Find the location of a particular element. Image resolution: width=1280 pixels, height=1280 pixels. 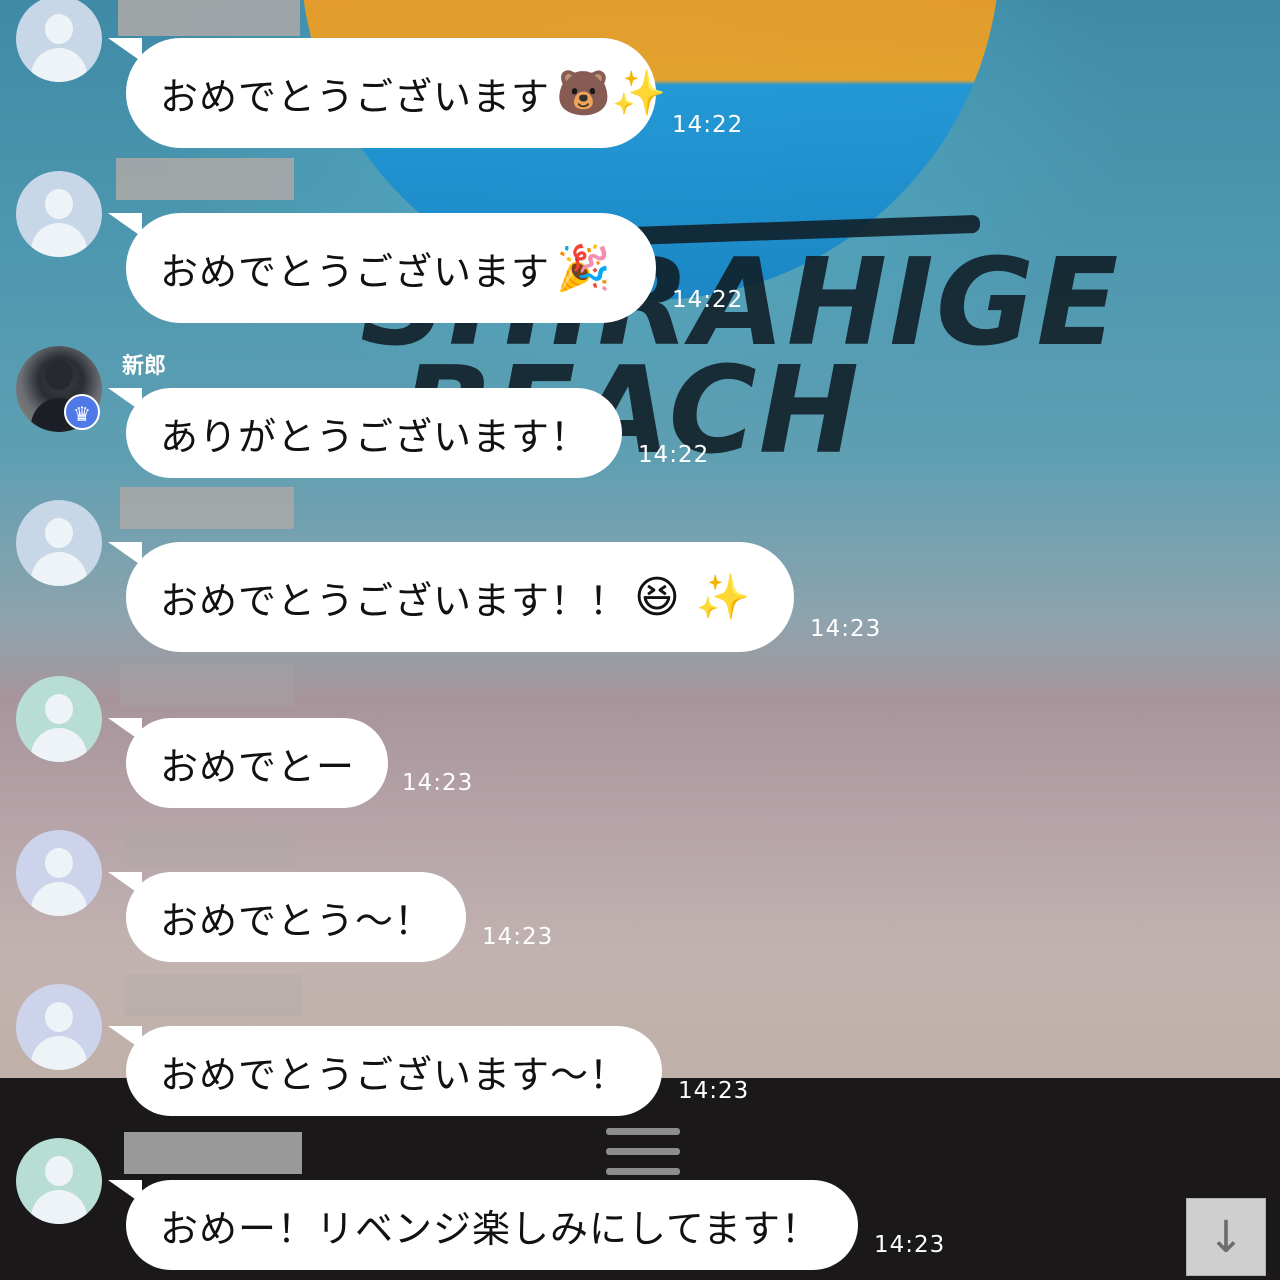

message-text: おめでとうございます〜！ is located at coordinates (394, 1074).